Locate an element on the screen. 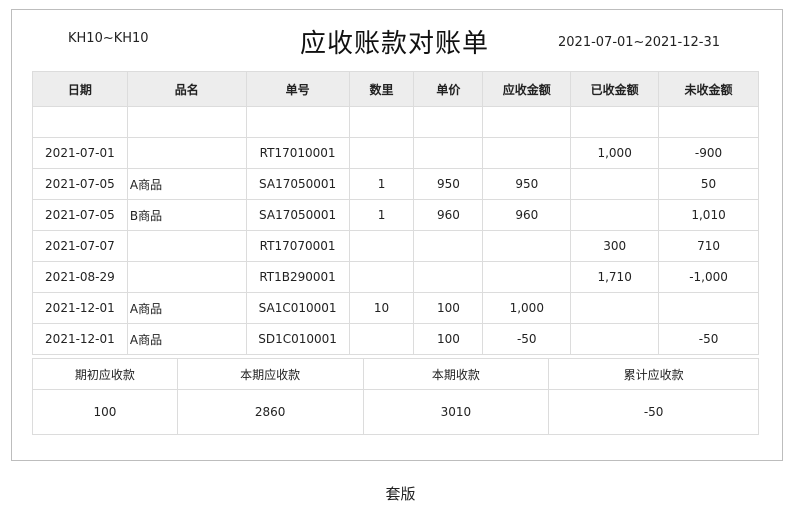 Image resolution: width=801 pixels, height=519 pixels. period-receivable-value: 2860 is located at coordinates (270, 412).